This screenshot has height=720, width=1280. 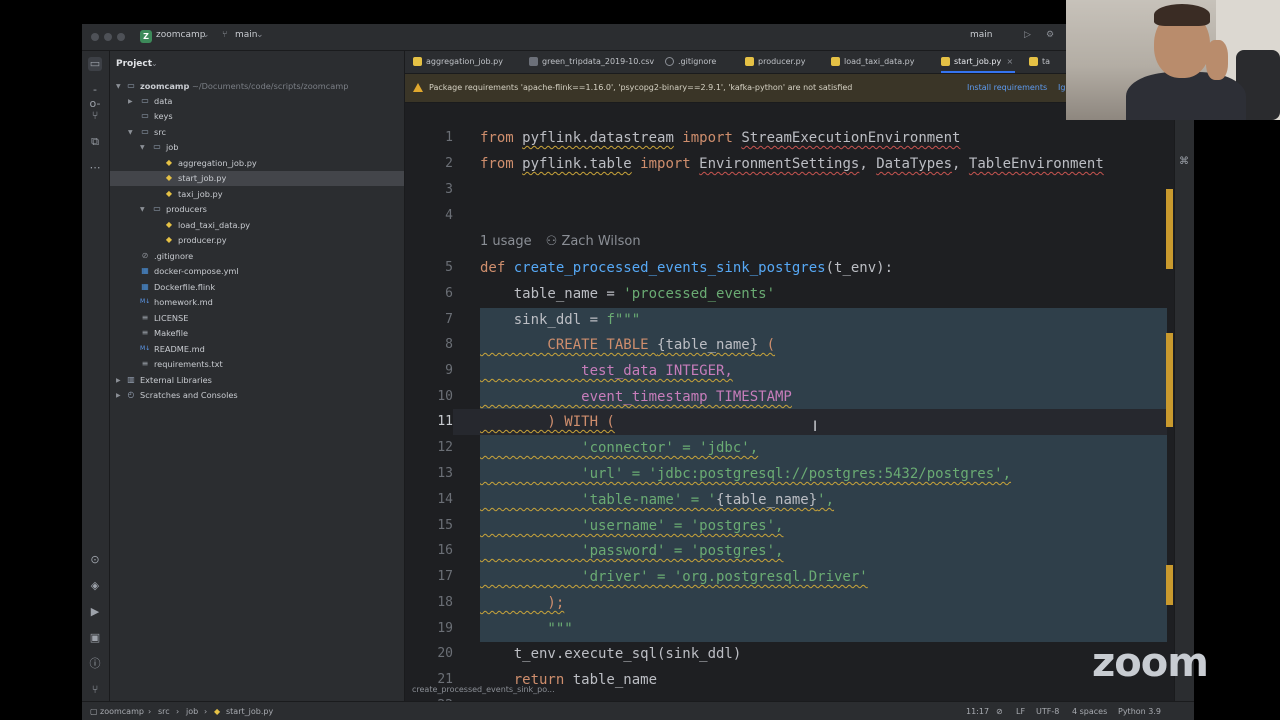 What do you see at coordinates (445, 602) in the screenshot?
I see `line-number: 18` at bounding box center [445, 602].